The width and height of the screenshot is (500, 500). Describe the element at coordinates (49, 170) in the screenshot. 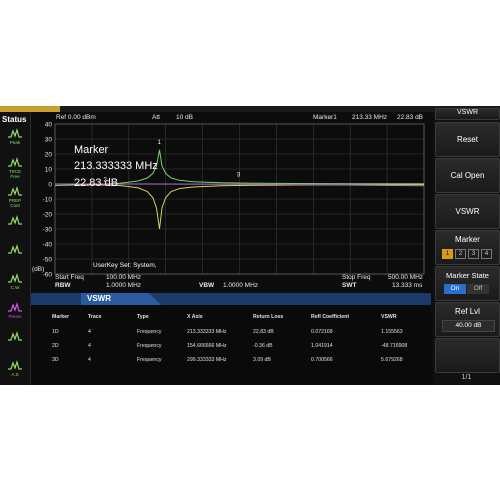

I see `y-tick-label: 10` at that location.